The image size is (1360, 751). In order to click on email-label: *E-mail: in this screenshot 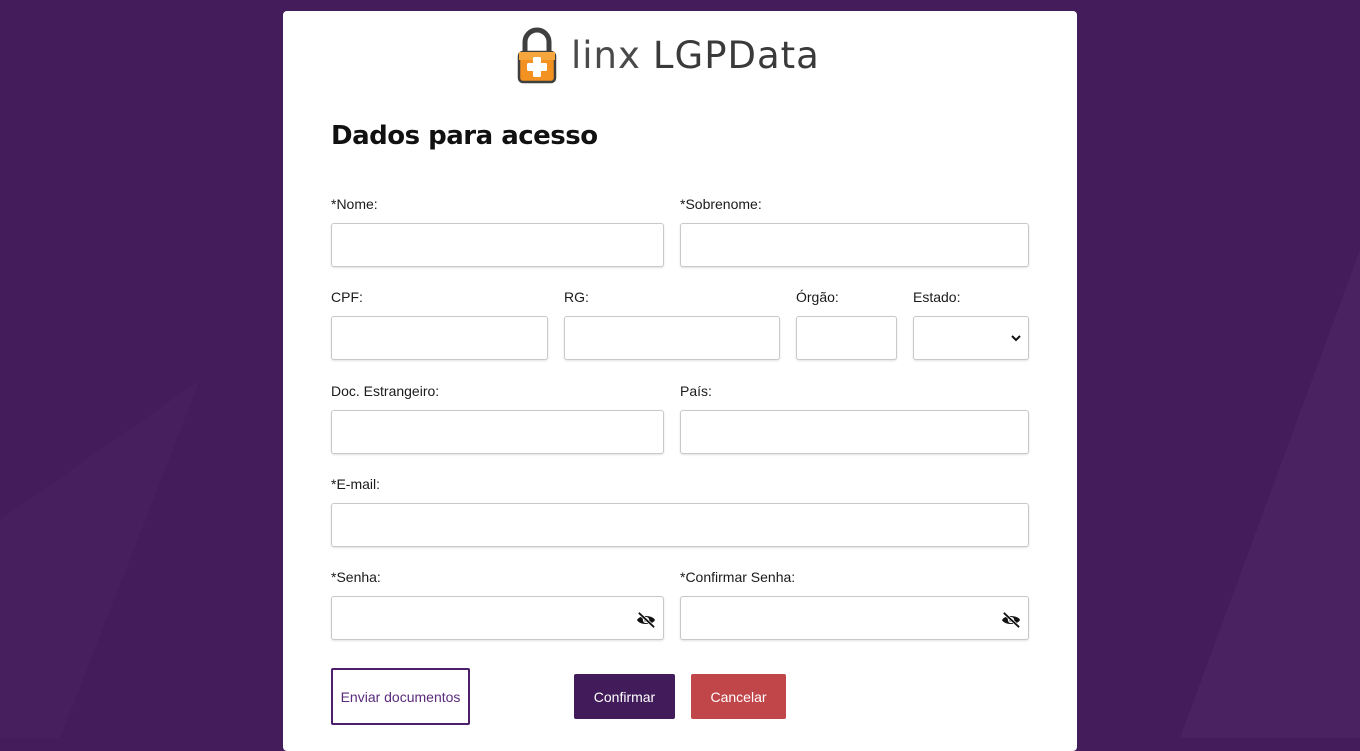, I will do `click(356, 484)`.